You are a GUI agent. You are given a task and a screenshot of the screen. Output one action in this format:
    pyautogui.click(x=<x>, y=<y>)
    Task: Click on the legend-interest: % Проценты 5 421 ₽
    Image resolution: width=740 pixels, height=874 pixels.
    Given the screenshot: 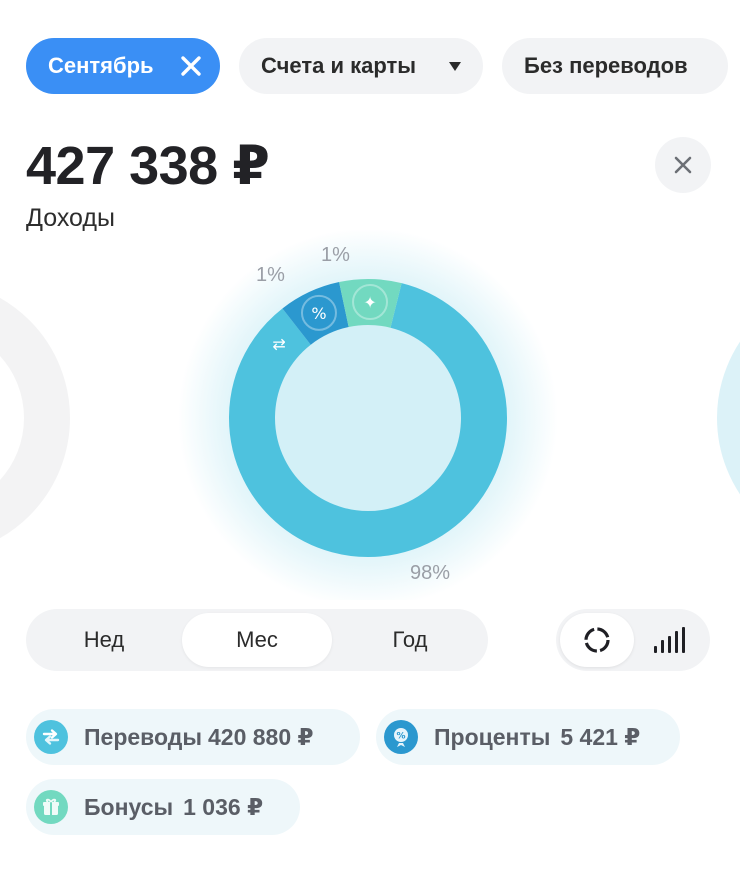 What is the action you would take?
    pyautogui.click(x=528, y=737)
    